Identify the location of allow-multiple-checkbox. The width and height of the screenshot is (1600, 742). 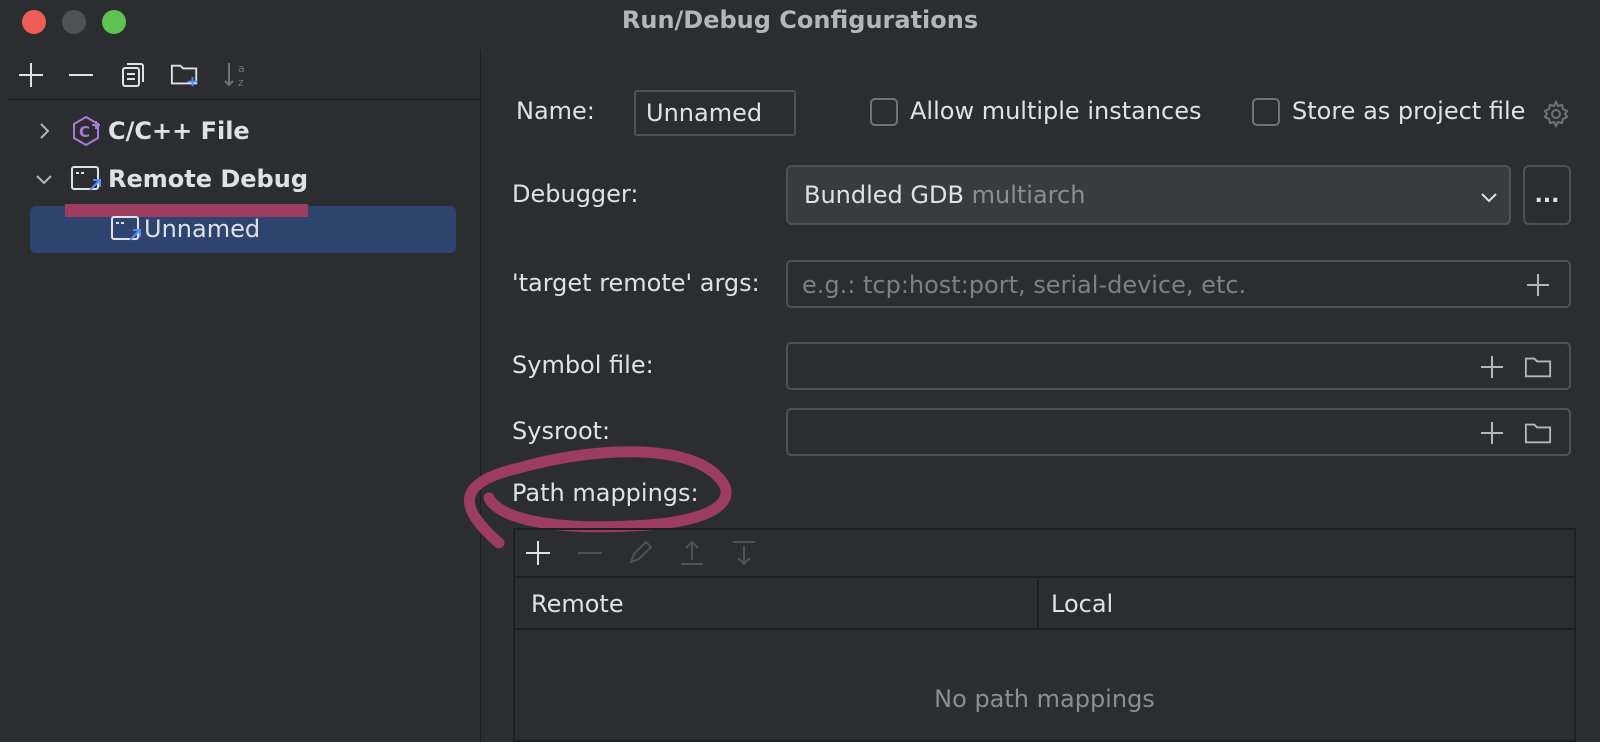
(884, 112).